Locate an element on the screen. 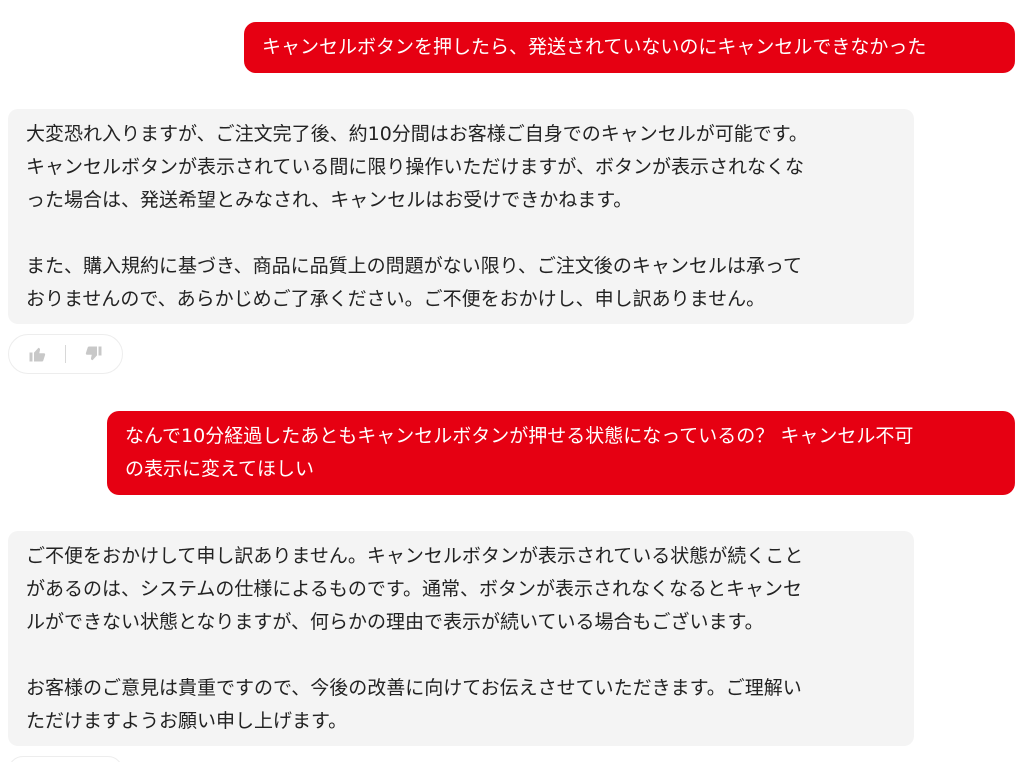 This screenshot has height=762, width=1026. dislike-button is located at coordinates (94, 354).